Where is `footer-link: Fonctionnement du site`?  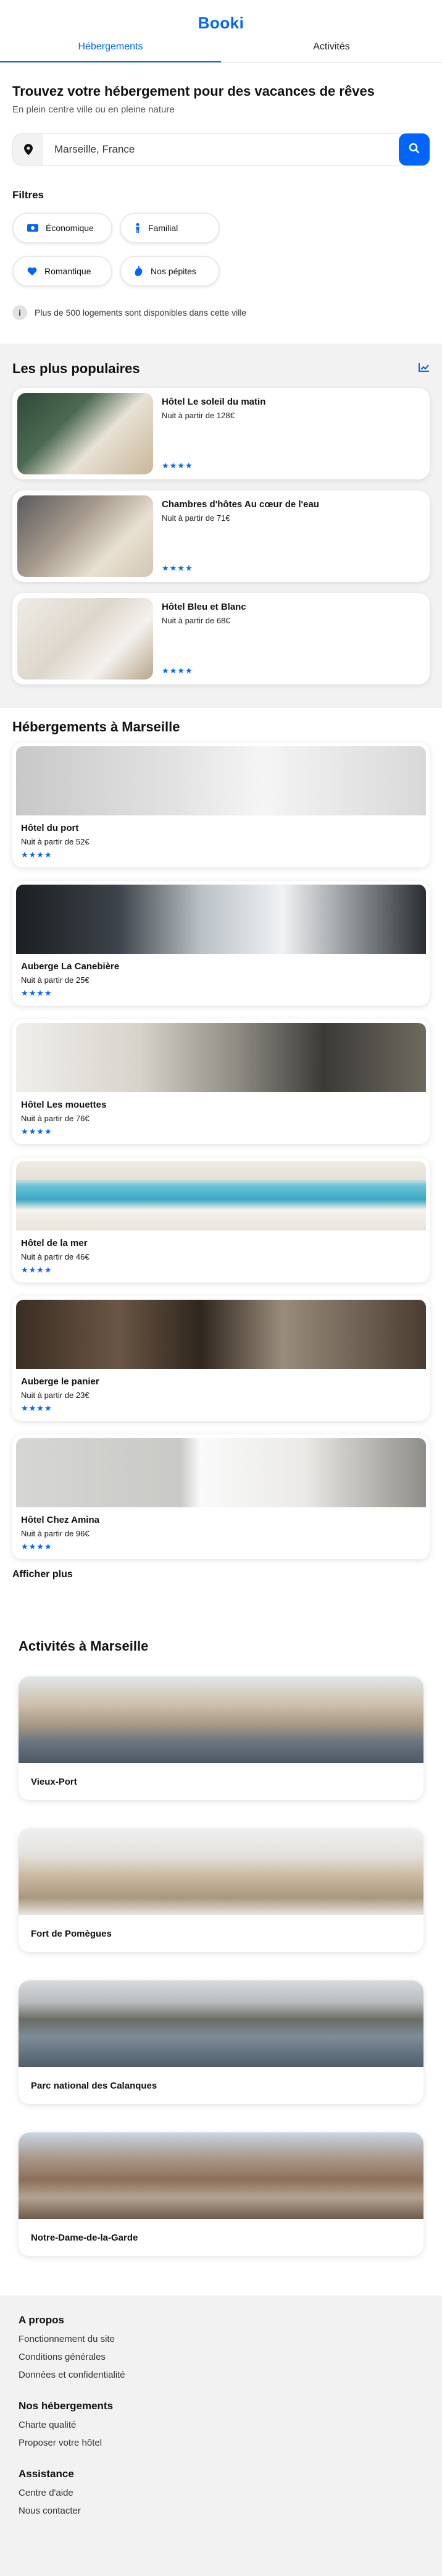
footer-link: Fonctionnement du site is located at coordinates (221, 2339).